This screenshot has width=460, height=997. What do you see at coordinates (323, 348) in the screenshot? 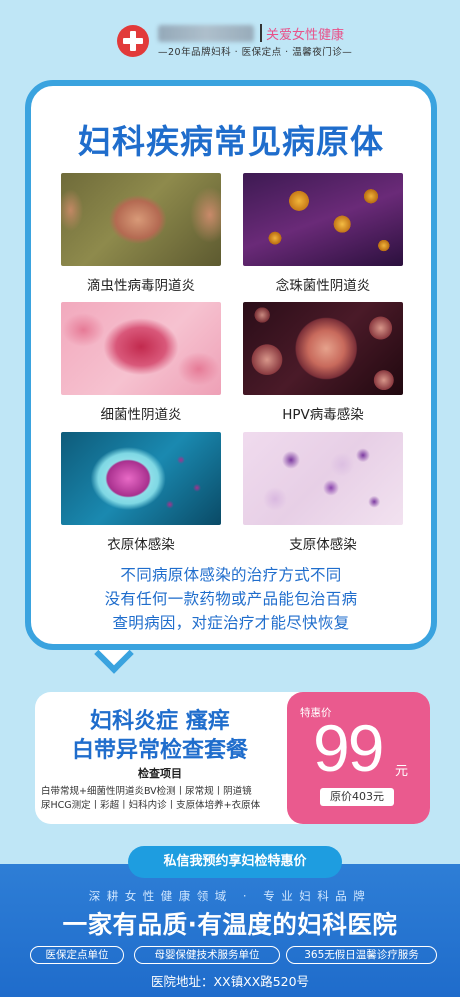
I see `hpv-image` at bounding box center [323, 348].